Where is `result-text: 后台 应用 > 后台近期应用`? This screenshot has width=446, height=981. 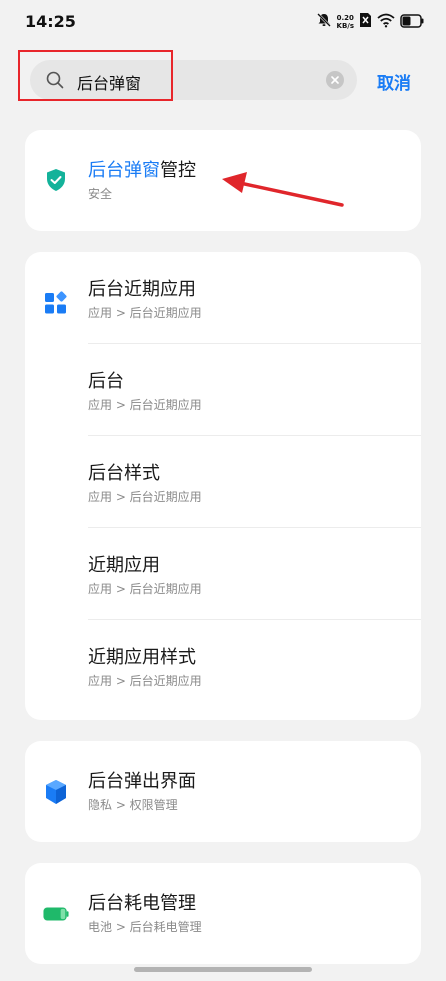
result-text: 后台 应用 > 后台近期应用 is located at coordinates (145, 391).